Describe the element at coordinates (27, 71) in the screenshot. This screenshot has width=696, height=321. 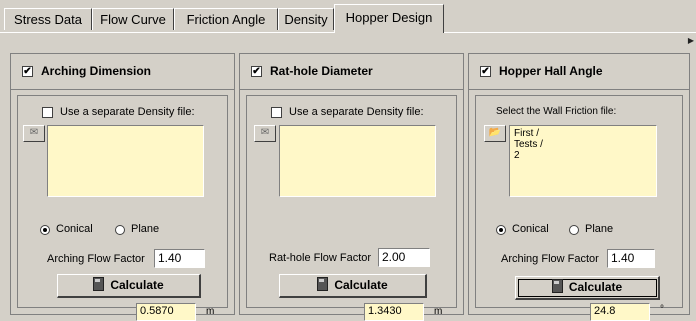
I see `arching-dimension-checkbox: ✔` at that location.